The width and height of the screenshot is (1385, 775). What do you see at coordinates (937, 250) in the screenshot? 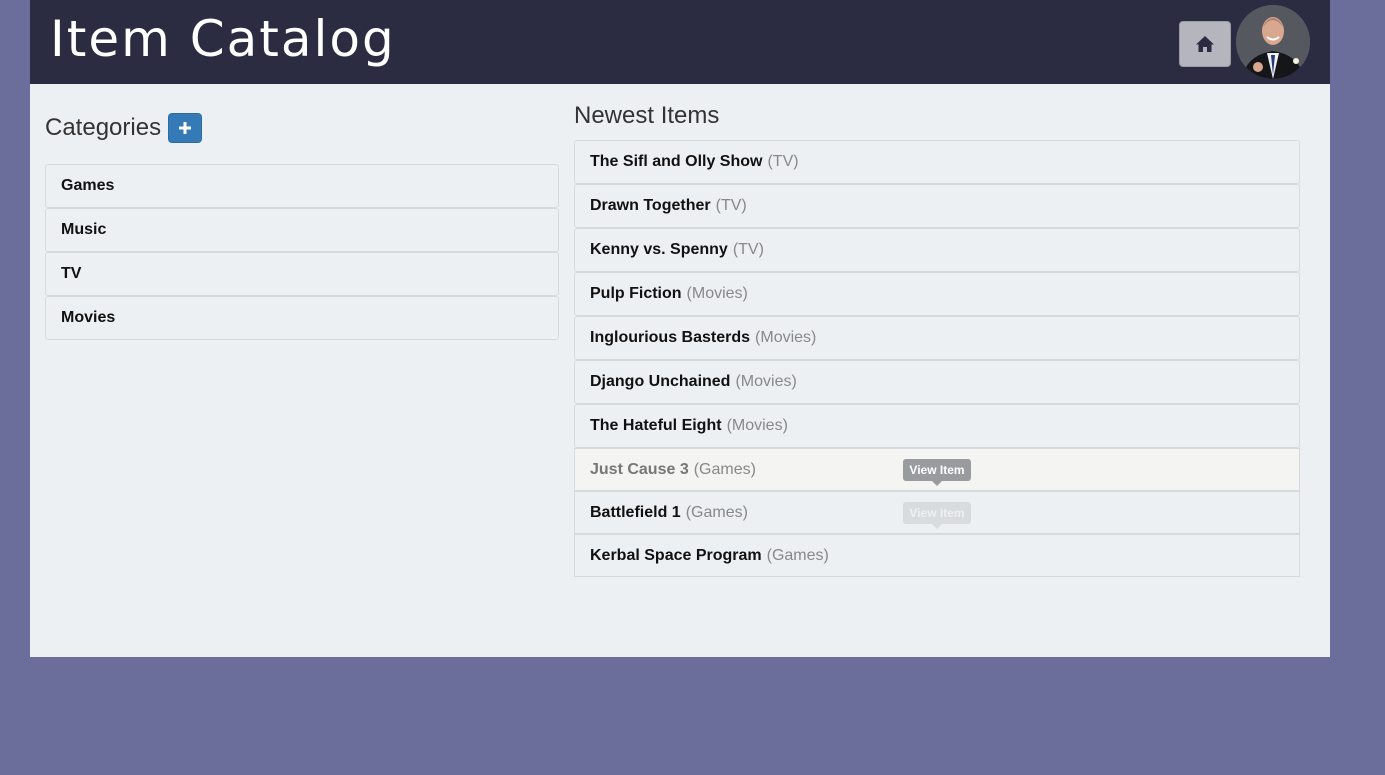
I see `list-item: Kenny vs. Spenny (TV)` at bounding box center [937, 250].